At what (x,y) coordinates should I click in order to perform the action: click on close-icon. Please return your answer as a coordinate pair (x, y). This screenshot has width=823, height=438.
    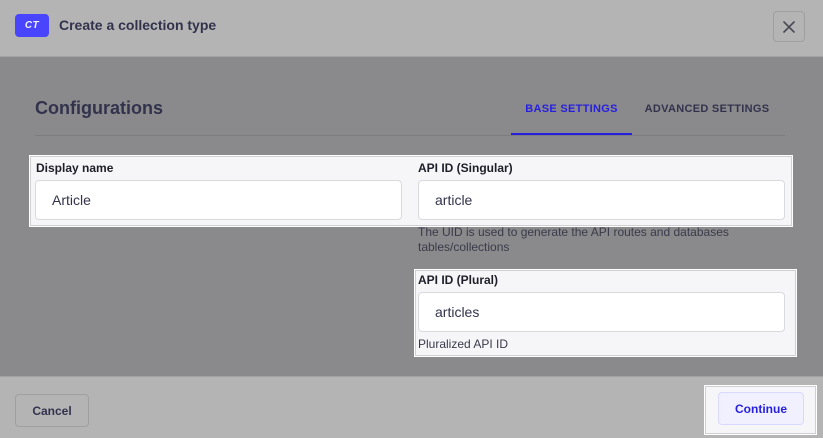
    Looking at the image, I should click on (789, 26).